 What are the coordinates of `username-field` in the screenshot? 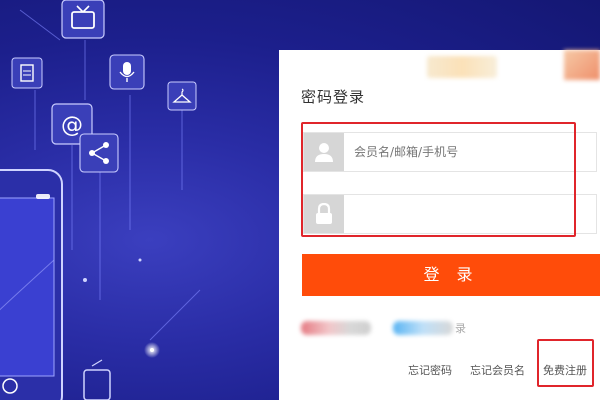 It's located at (450, 152).